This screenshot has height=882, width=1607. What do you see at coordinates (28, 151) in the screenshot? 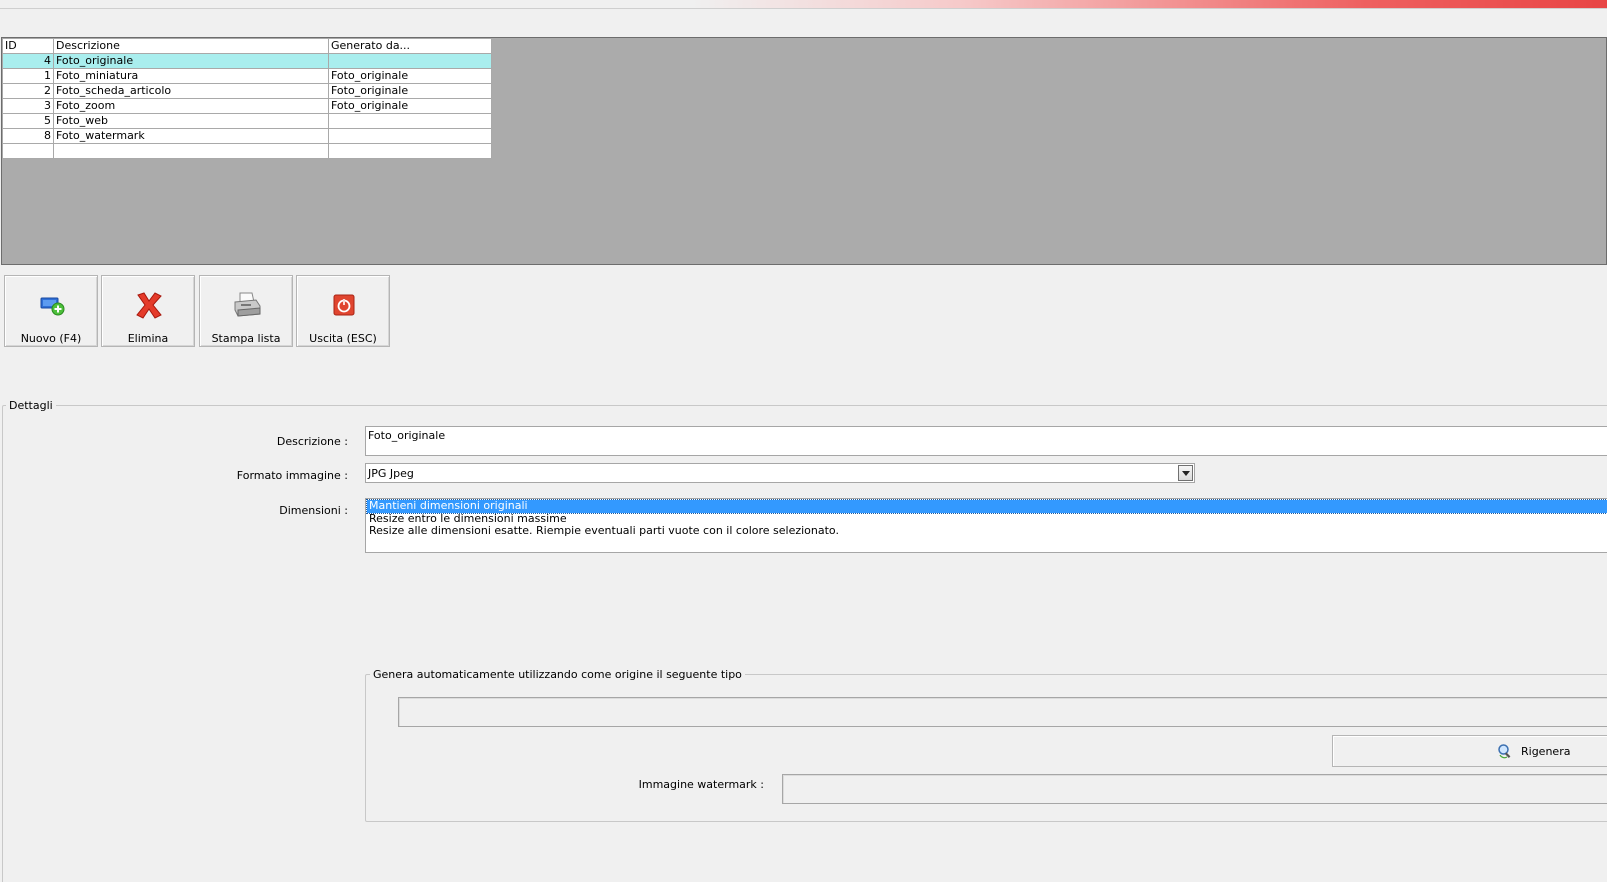
I see `cell-id` at bounding box center [28, 151].